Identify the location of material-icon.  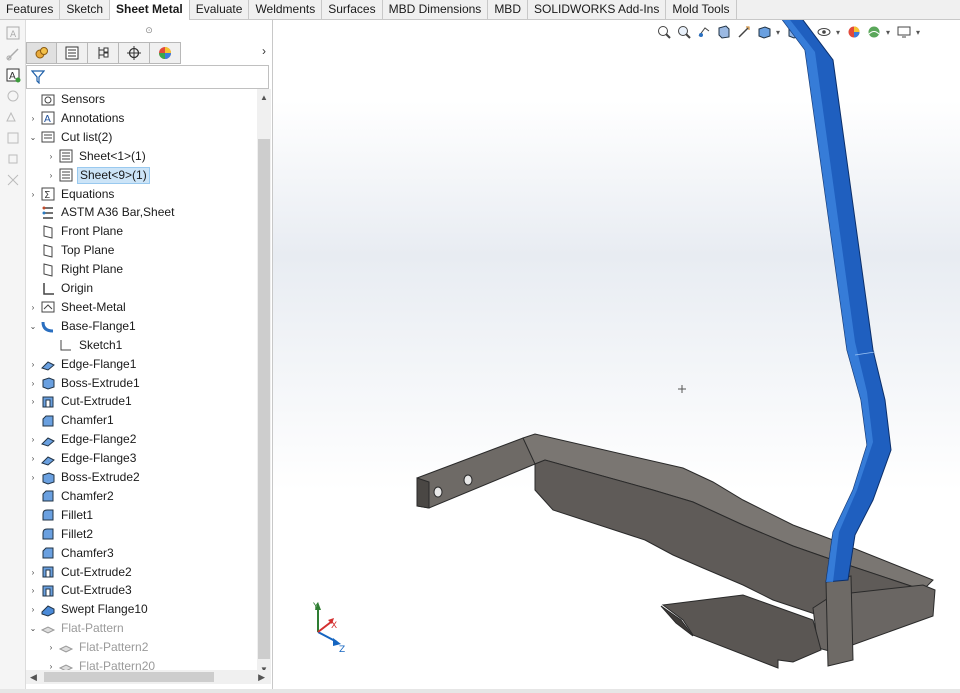
(47, 212).